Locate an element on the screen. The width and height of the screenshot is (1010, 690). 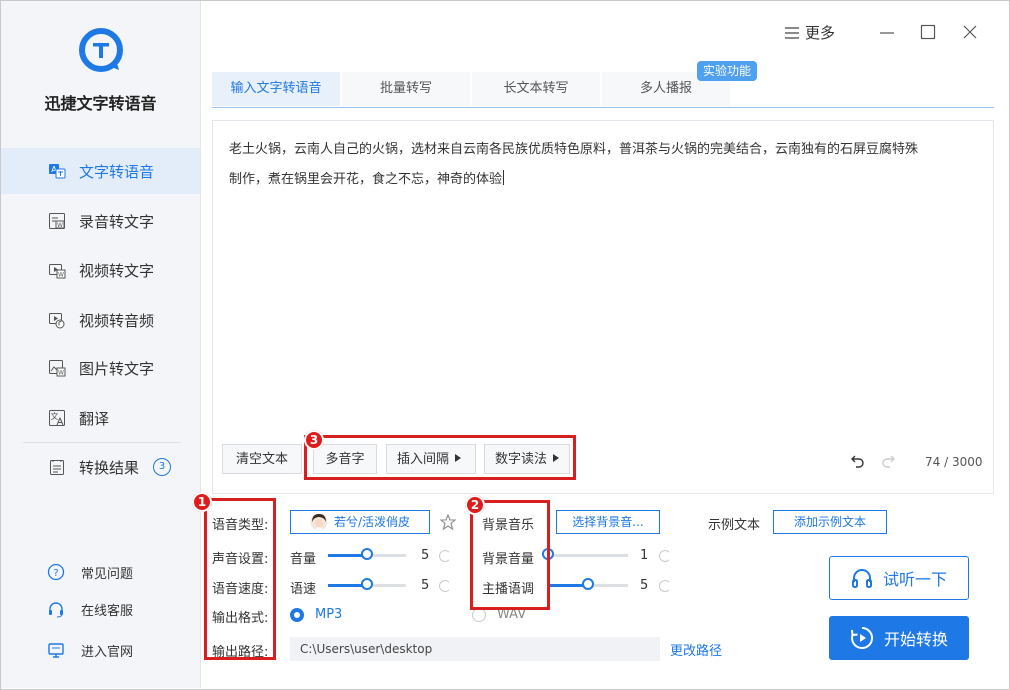
experimental-badge: 实验功能 is located at coordinates (727, 71).